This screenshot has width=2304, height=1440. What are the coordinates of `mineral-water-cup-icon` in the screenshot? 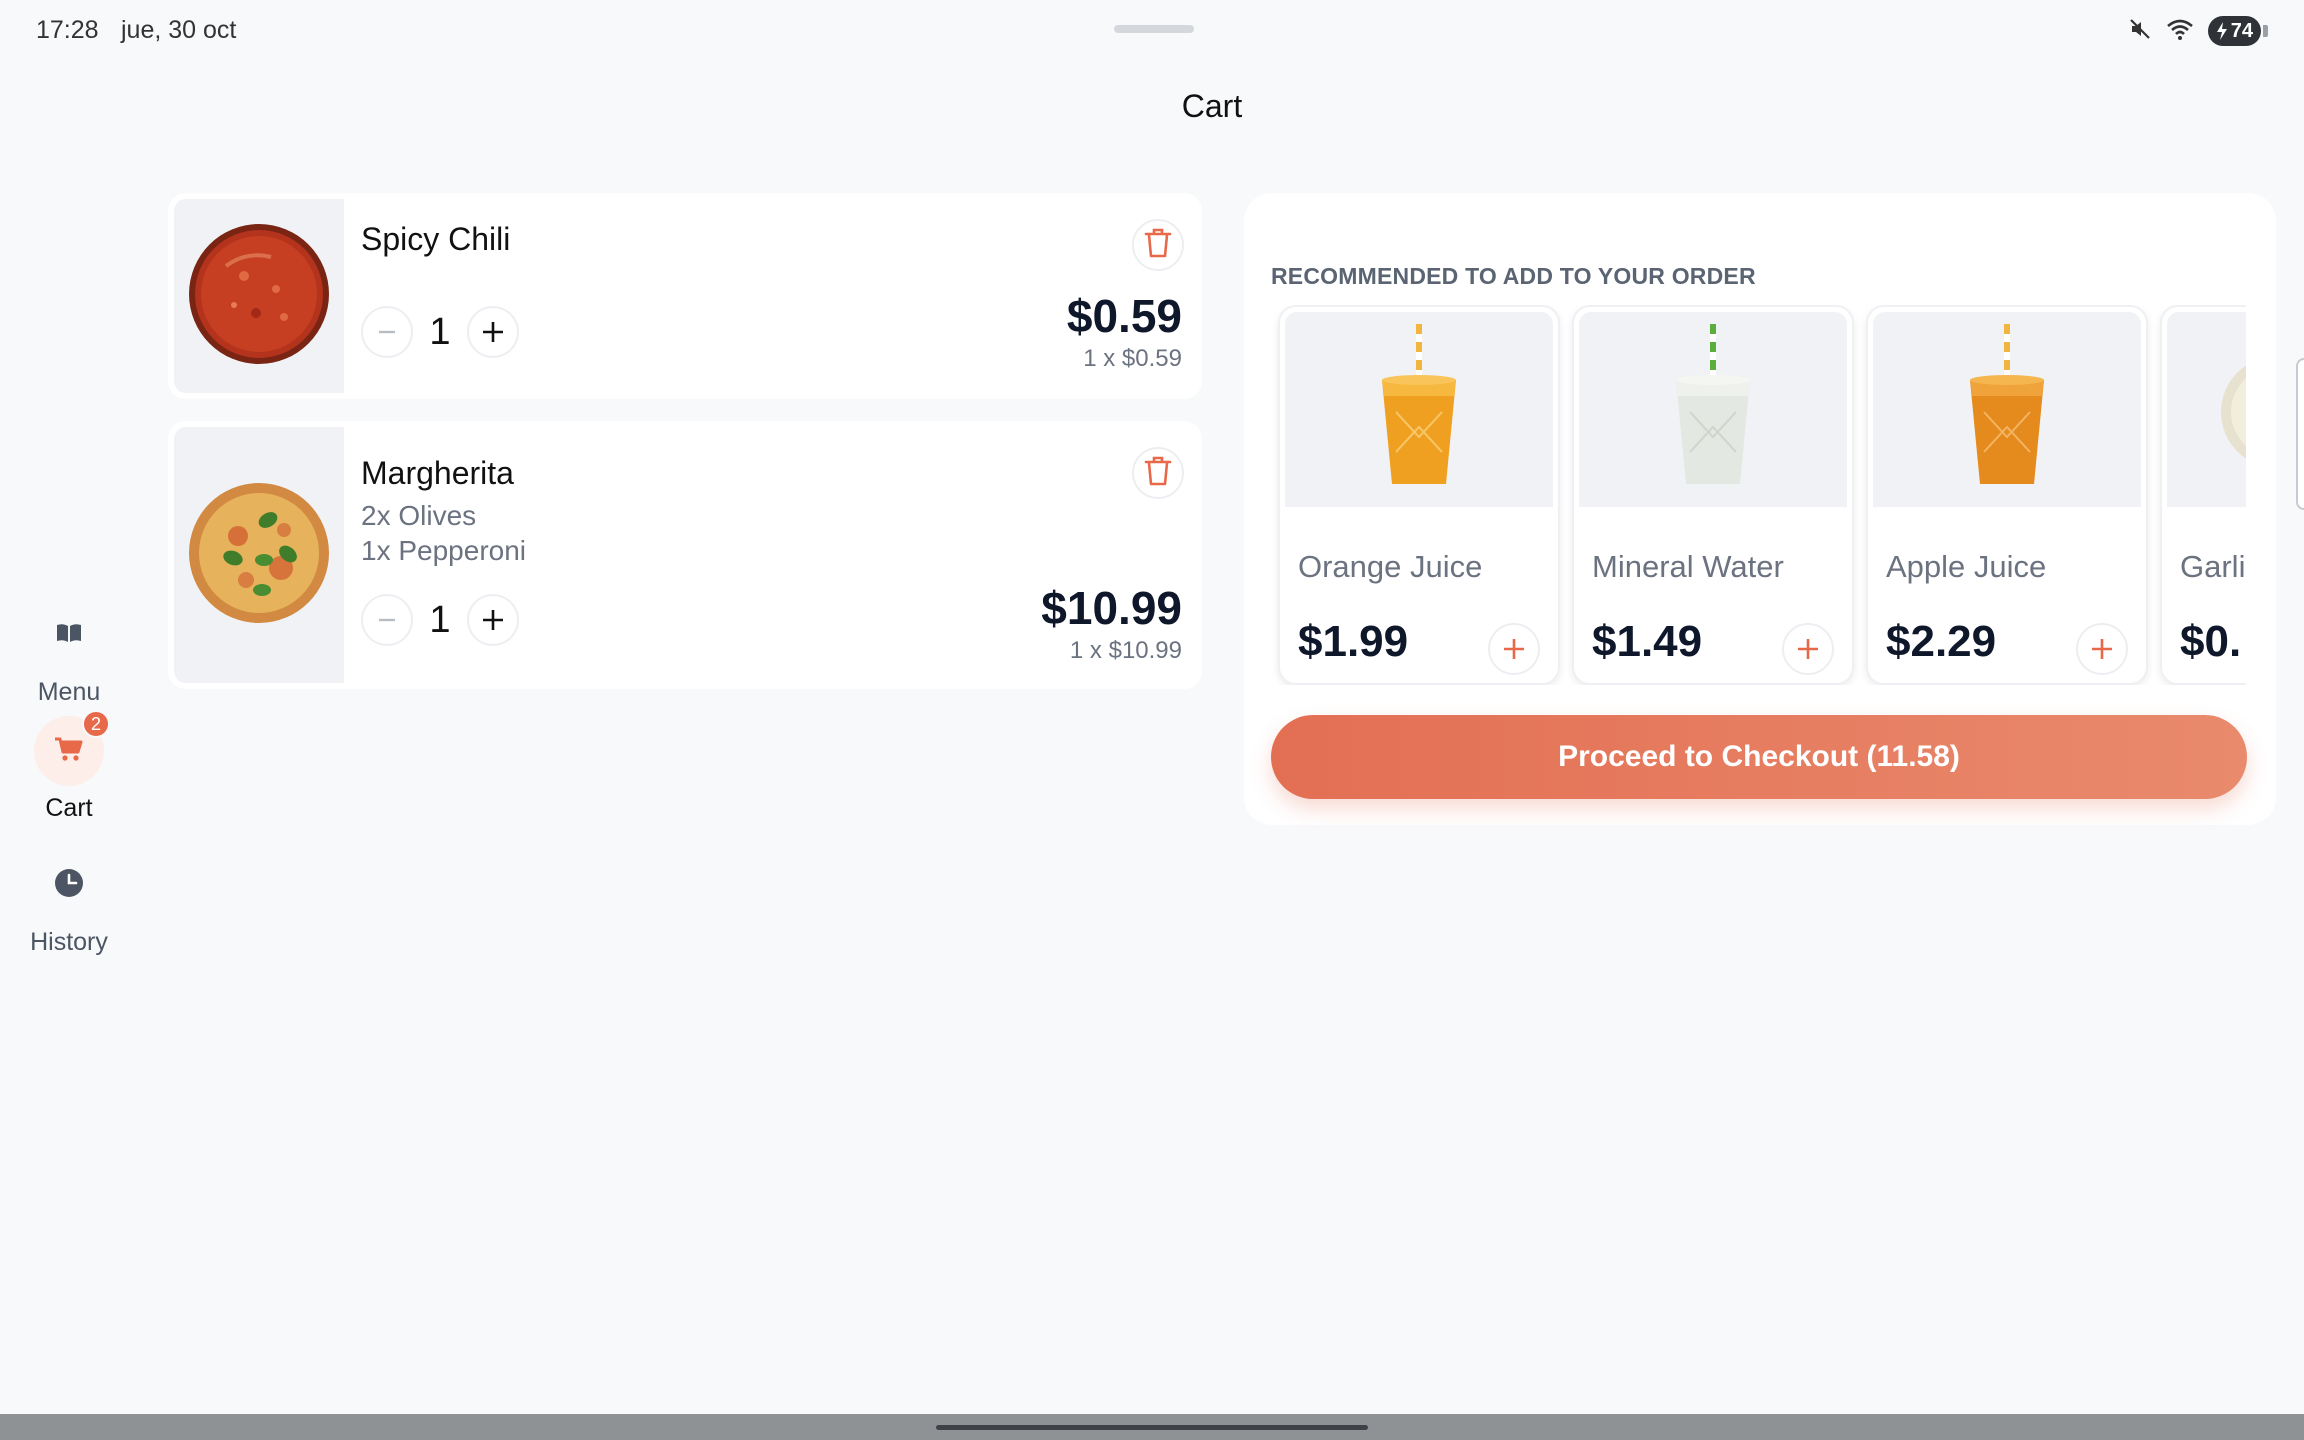 It's located at (1713, 409).